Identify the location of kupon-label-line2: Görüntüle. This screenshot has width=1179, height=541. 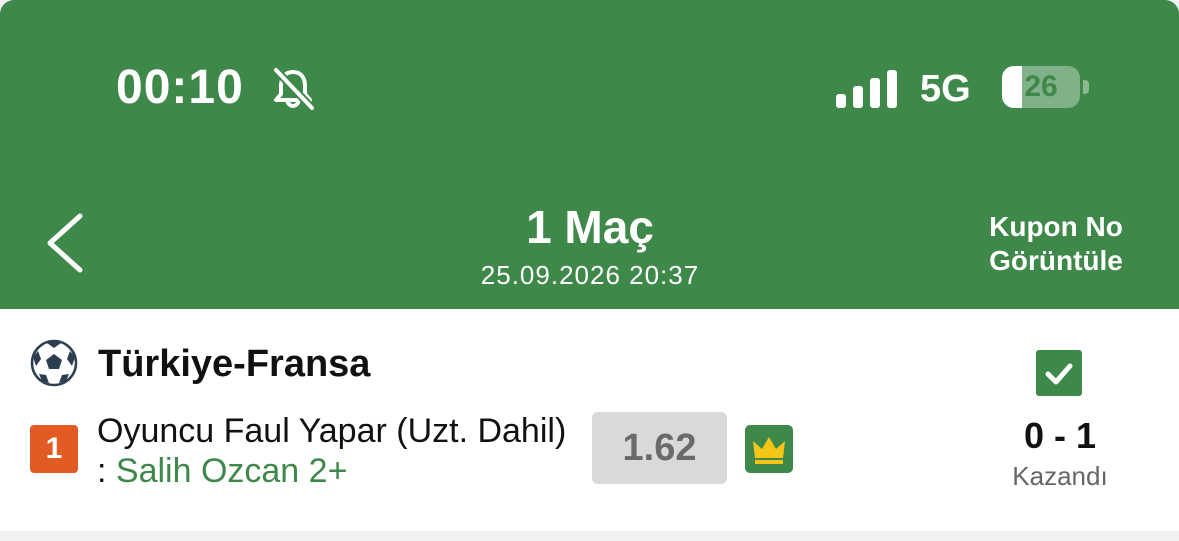
(1056, 260).